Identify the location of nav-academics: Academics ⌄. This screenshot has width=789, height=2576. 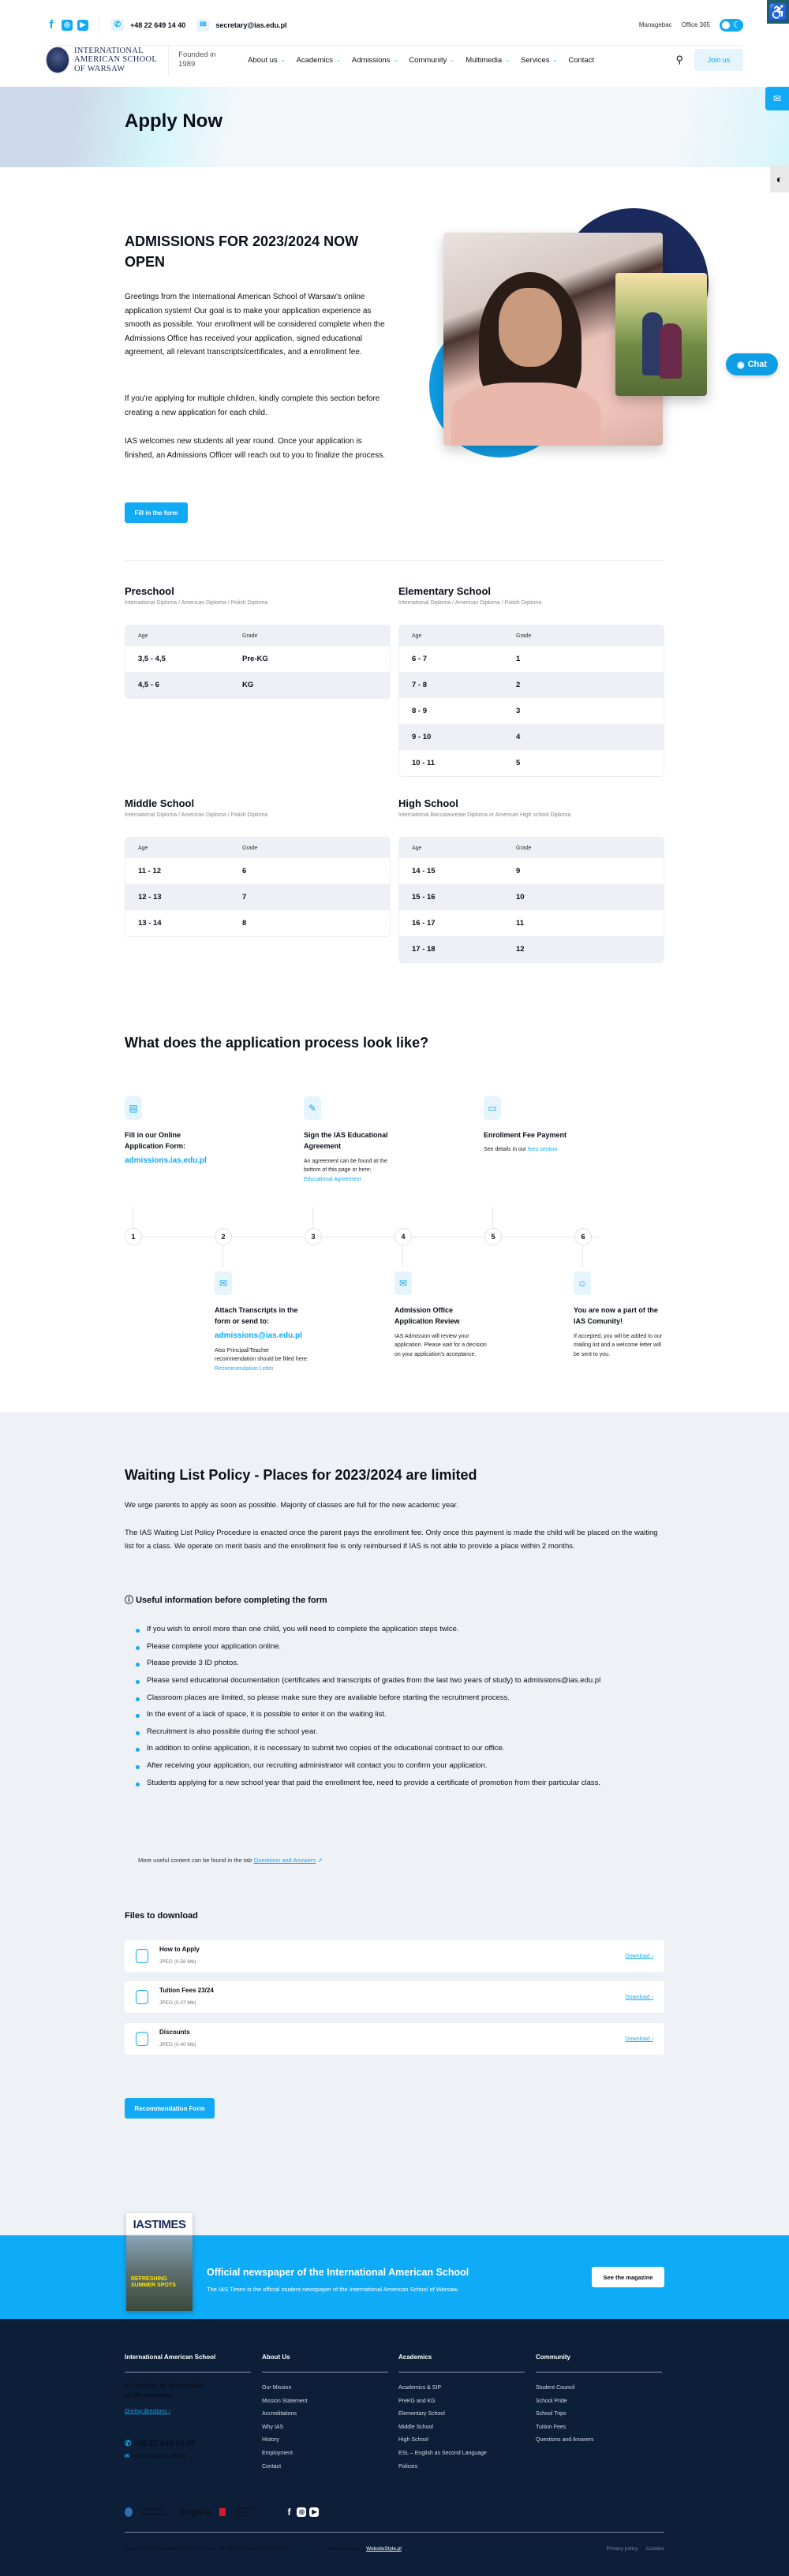
(319, 60).